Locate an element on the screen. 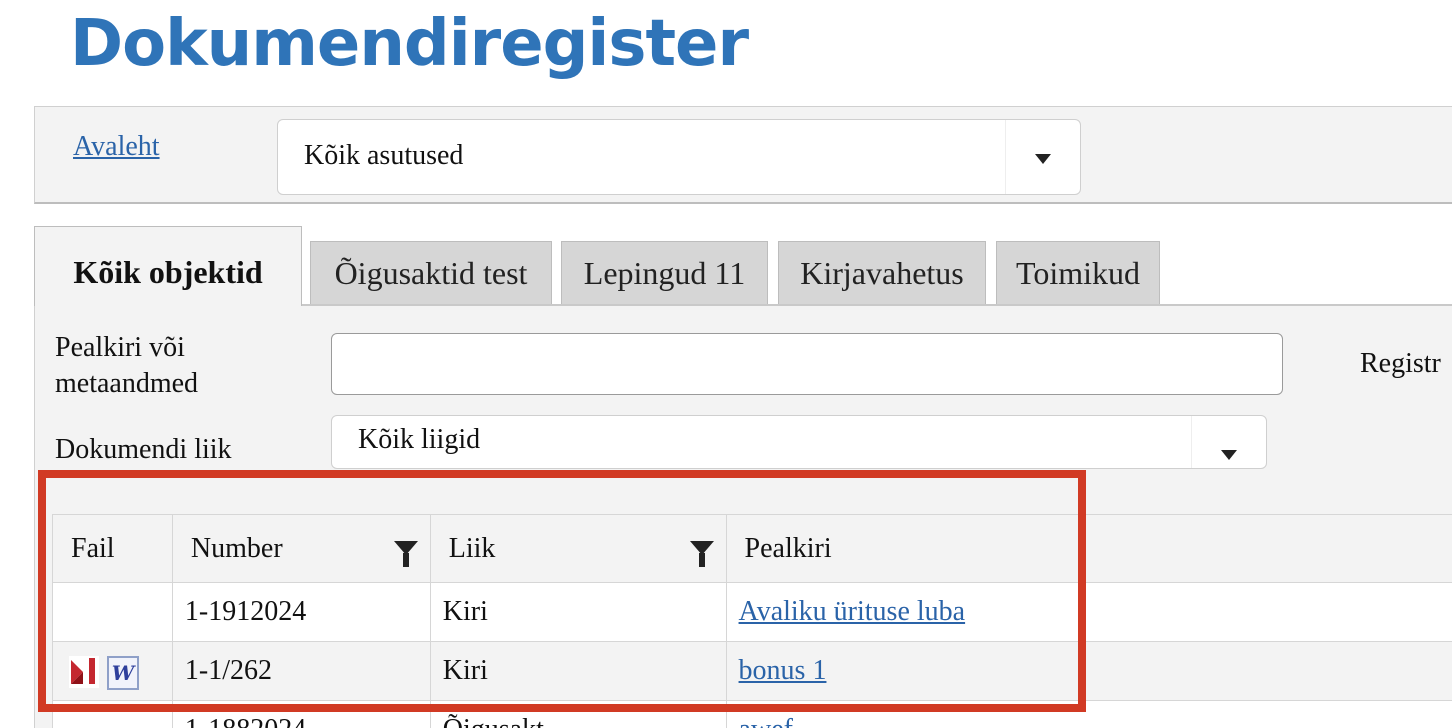 The height and width of the screenshot is (728, 1452). table-header-row: Fail Number Liik Pealkiri is located at coordinates (752, 548).